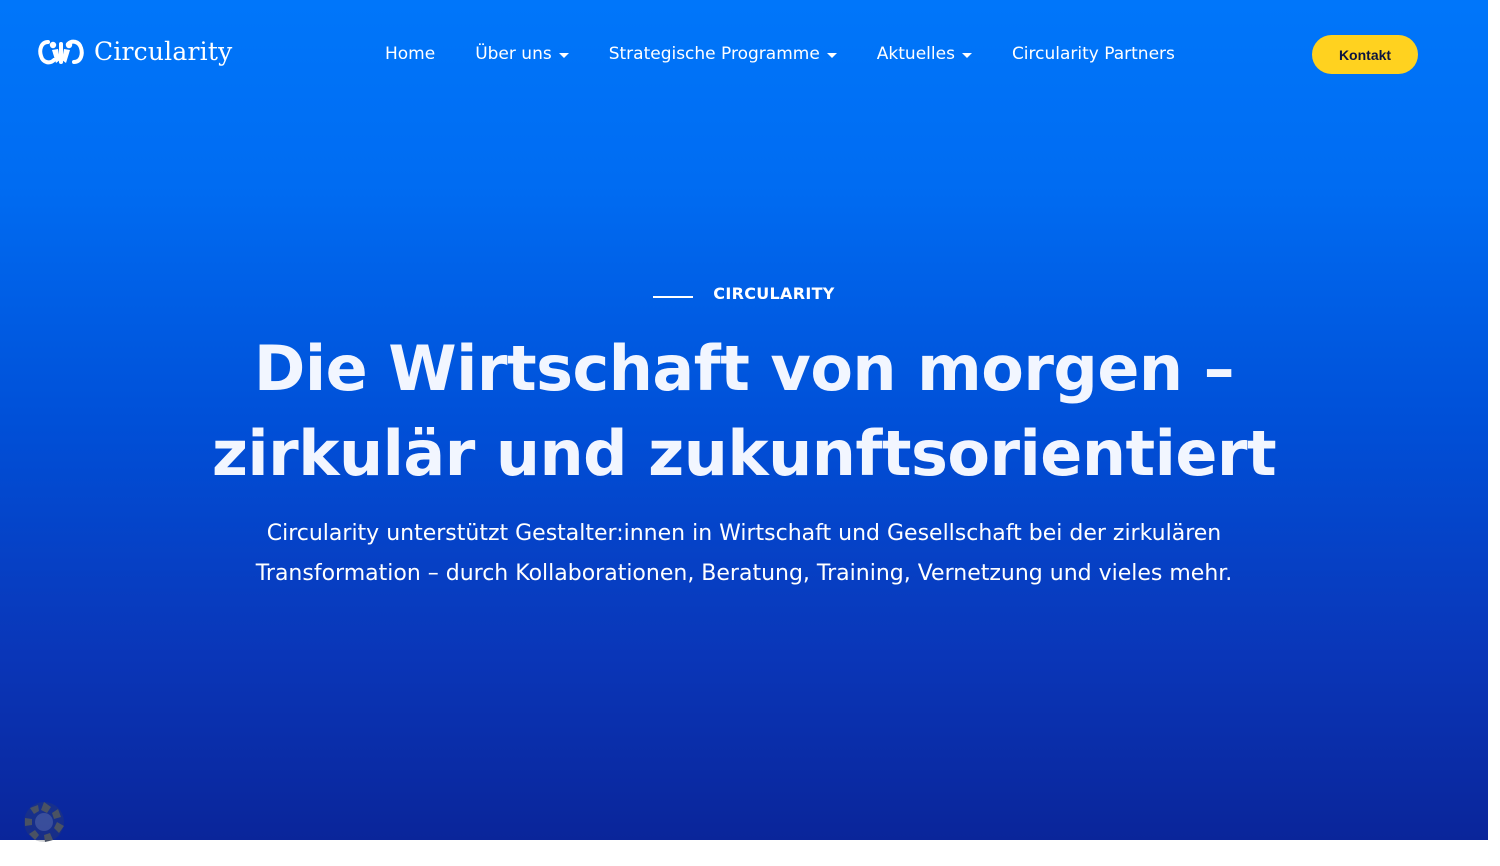  I want to click on brand-name: Circularity, so click(163, 51).